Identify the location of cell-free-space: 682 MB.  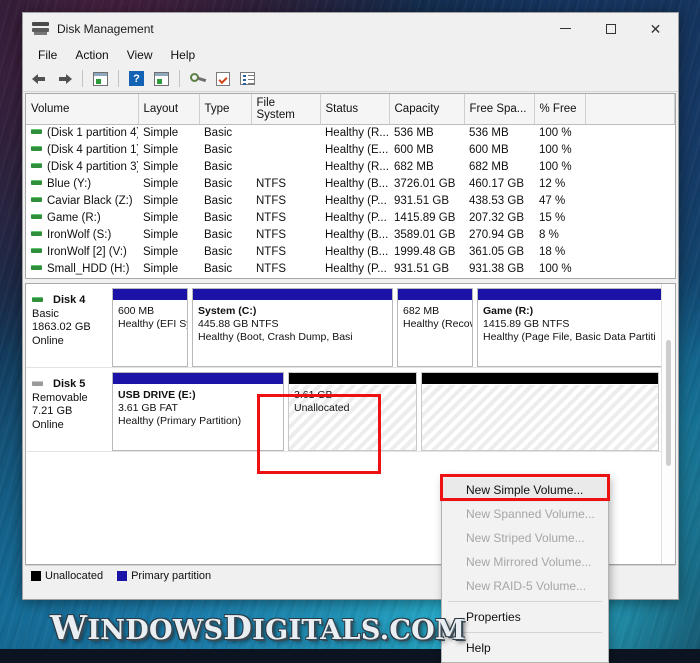
(489, 167).